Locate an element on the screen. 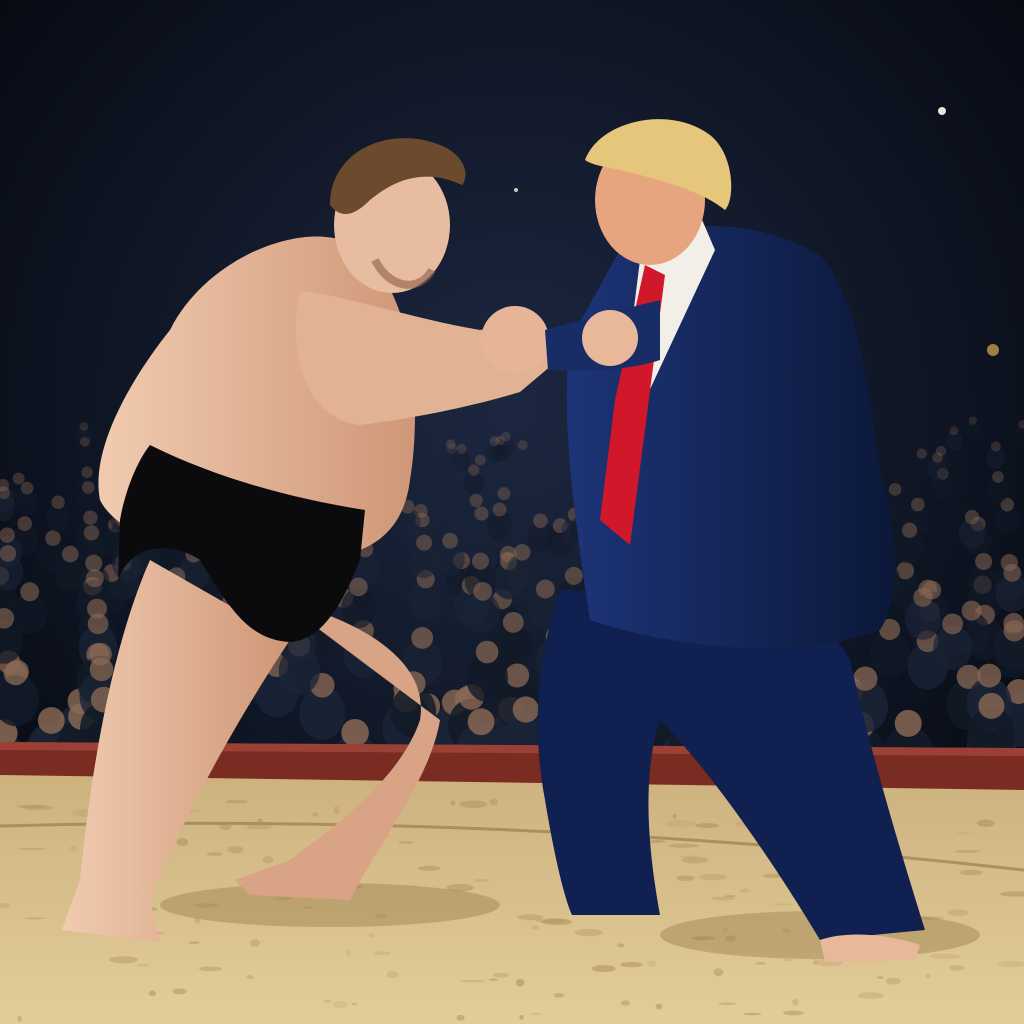  arena-spotlight-small is located at coordinates (516, 190).